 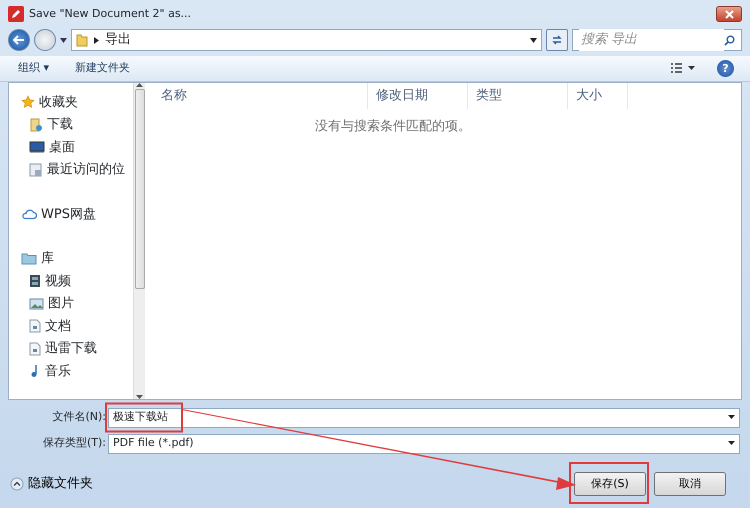 What do you see at coordinates (37, 147) in the screenshot?
I see `desktop-icon` at bounding box center [37, 147].